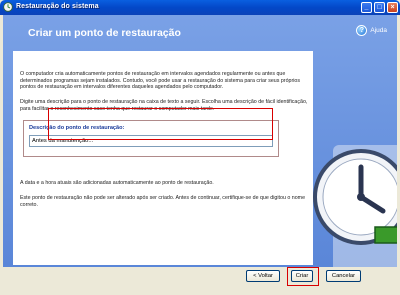  What do you see at coordinates (366, 7) in the screenshot?
I see `minimize-button: _` at bounding box center [366, 7].